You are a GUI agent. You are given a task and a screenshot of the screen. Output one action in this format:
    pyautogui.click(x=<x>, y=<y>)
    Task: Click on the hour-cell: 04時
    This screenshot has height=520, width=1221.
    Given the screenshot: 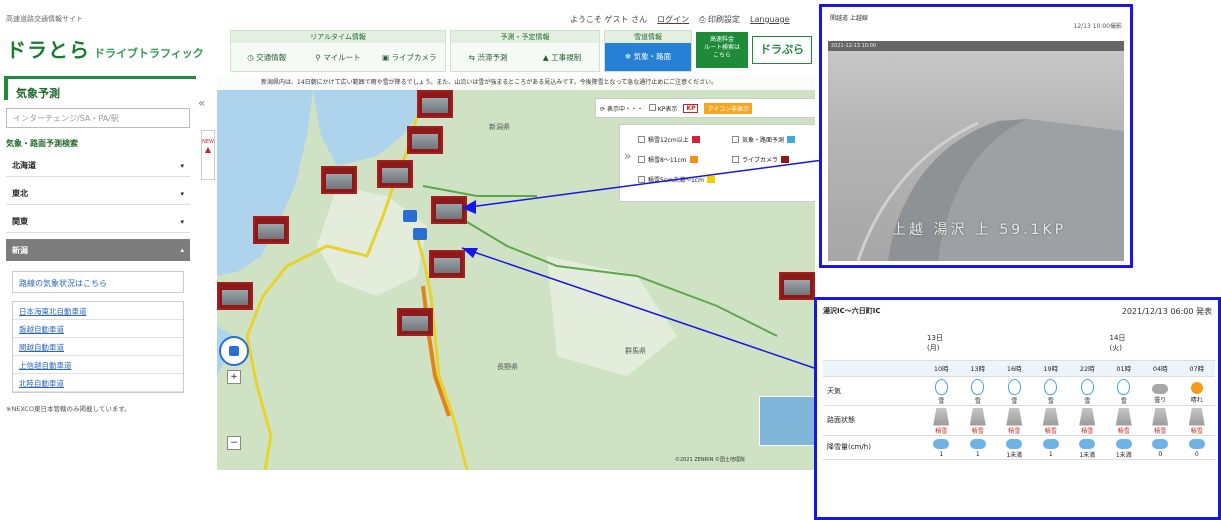 What is the action you would take?
    pyautogui.click(x=1160, y=368)
    